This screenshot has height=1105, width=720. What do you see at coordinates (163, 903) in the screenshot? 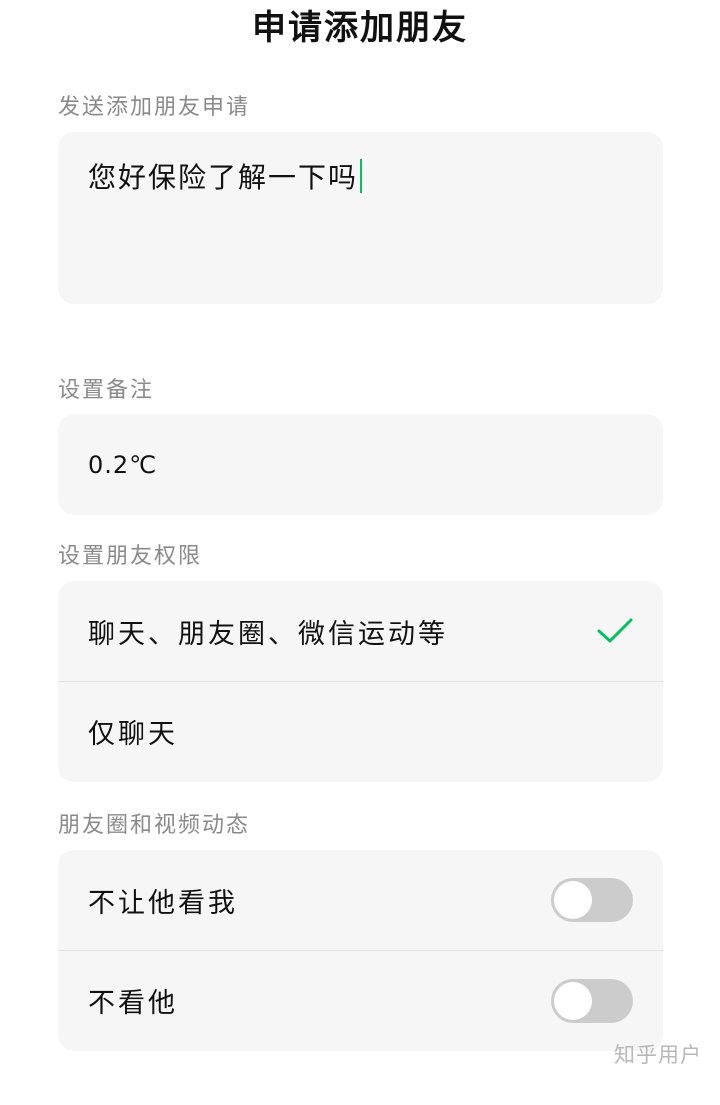
I see `moments-row-label: 不让他看我` at bounding box center [163, 903].